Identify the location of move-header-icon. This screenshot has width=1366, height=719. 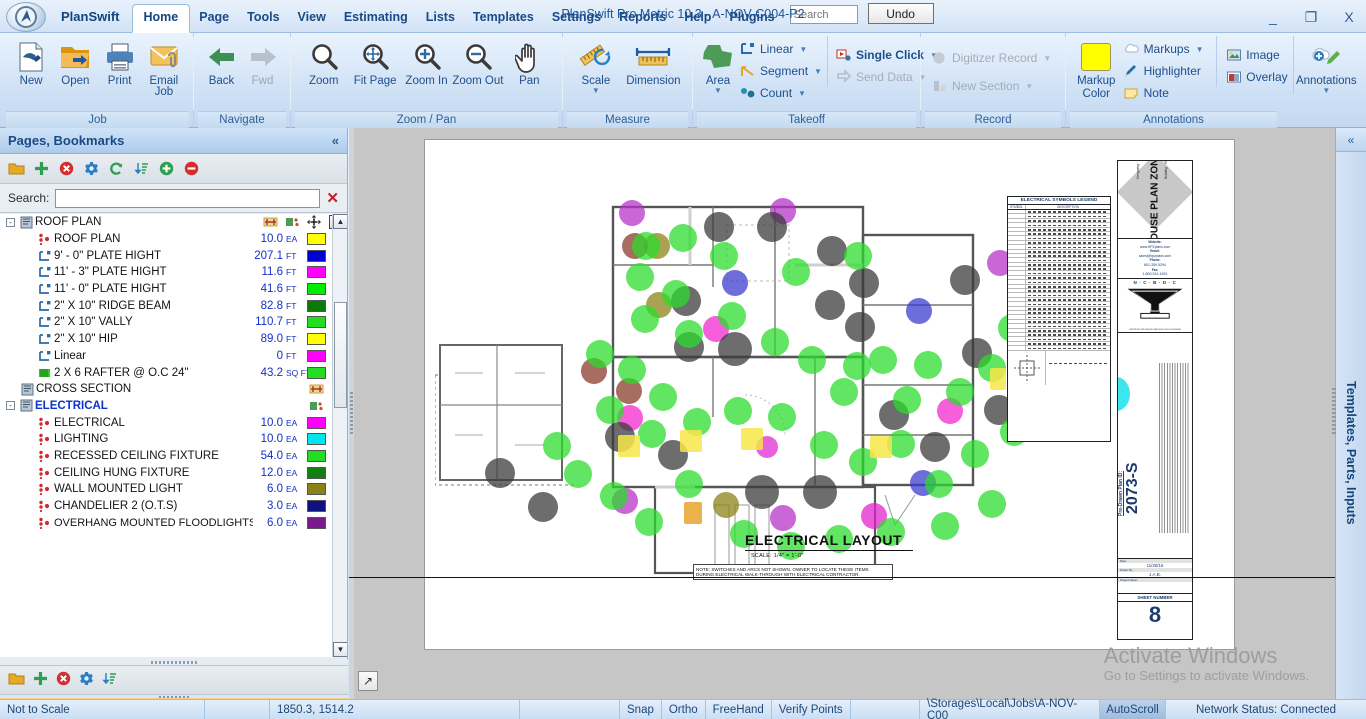
(314, 222).